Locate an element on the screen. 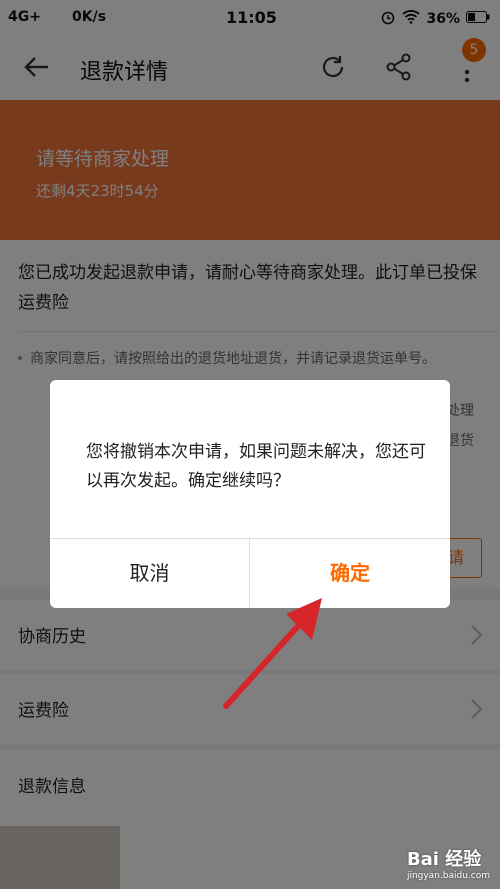 The height and width of the screenshot is (889, 500). watermark: Bai 经验 jingyan.baidu.com is located at coordinates (448, 863).